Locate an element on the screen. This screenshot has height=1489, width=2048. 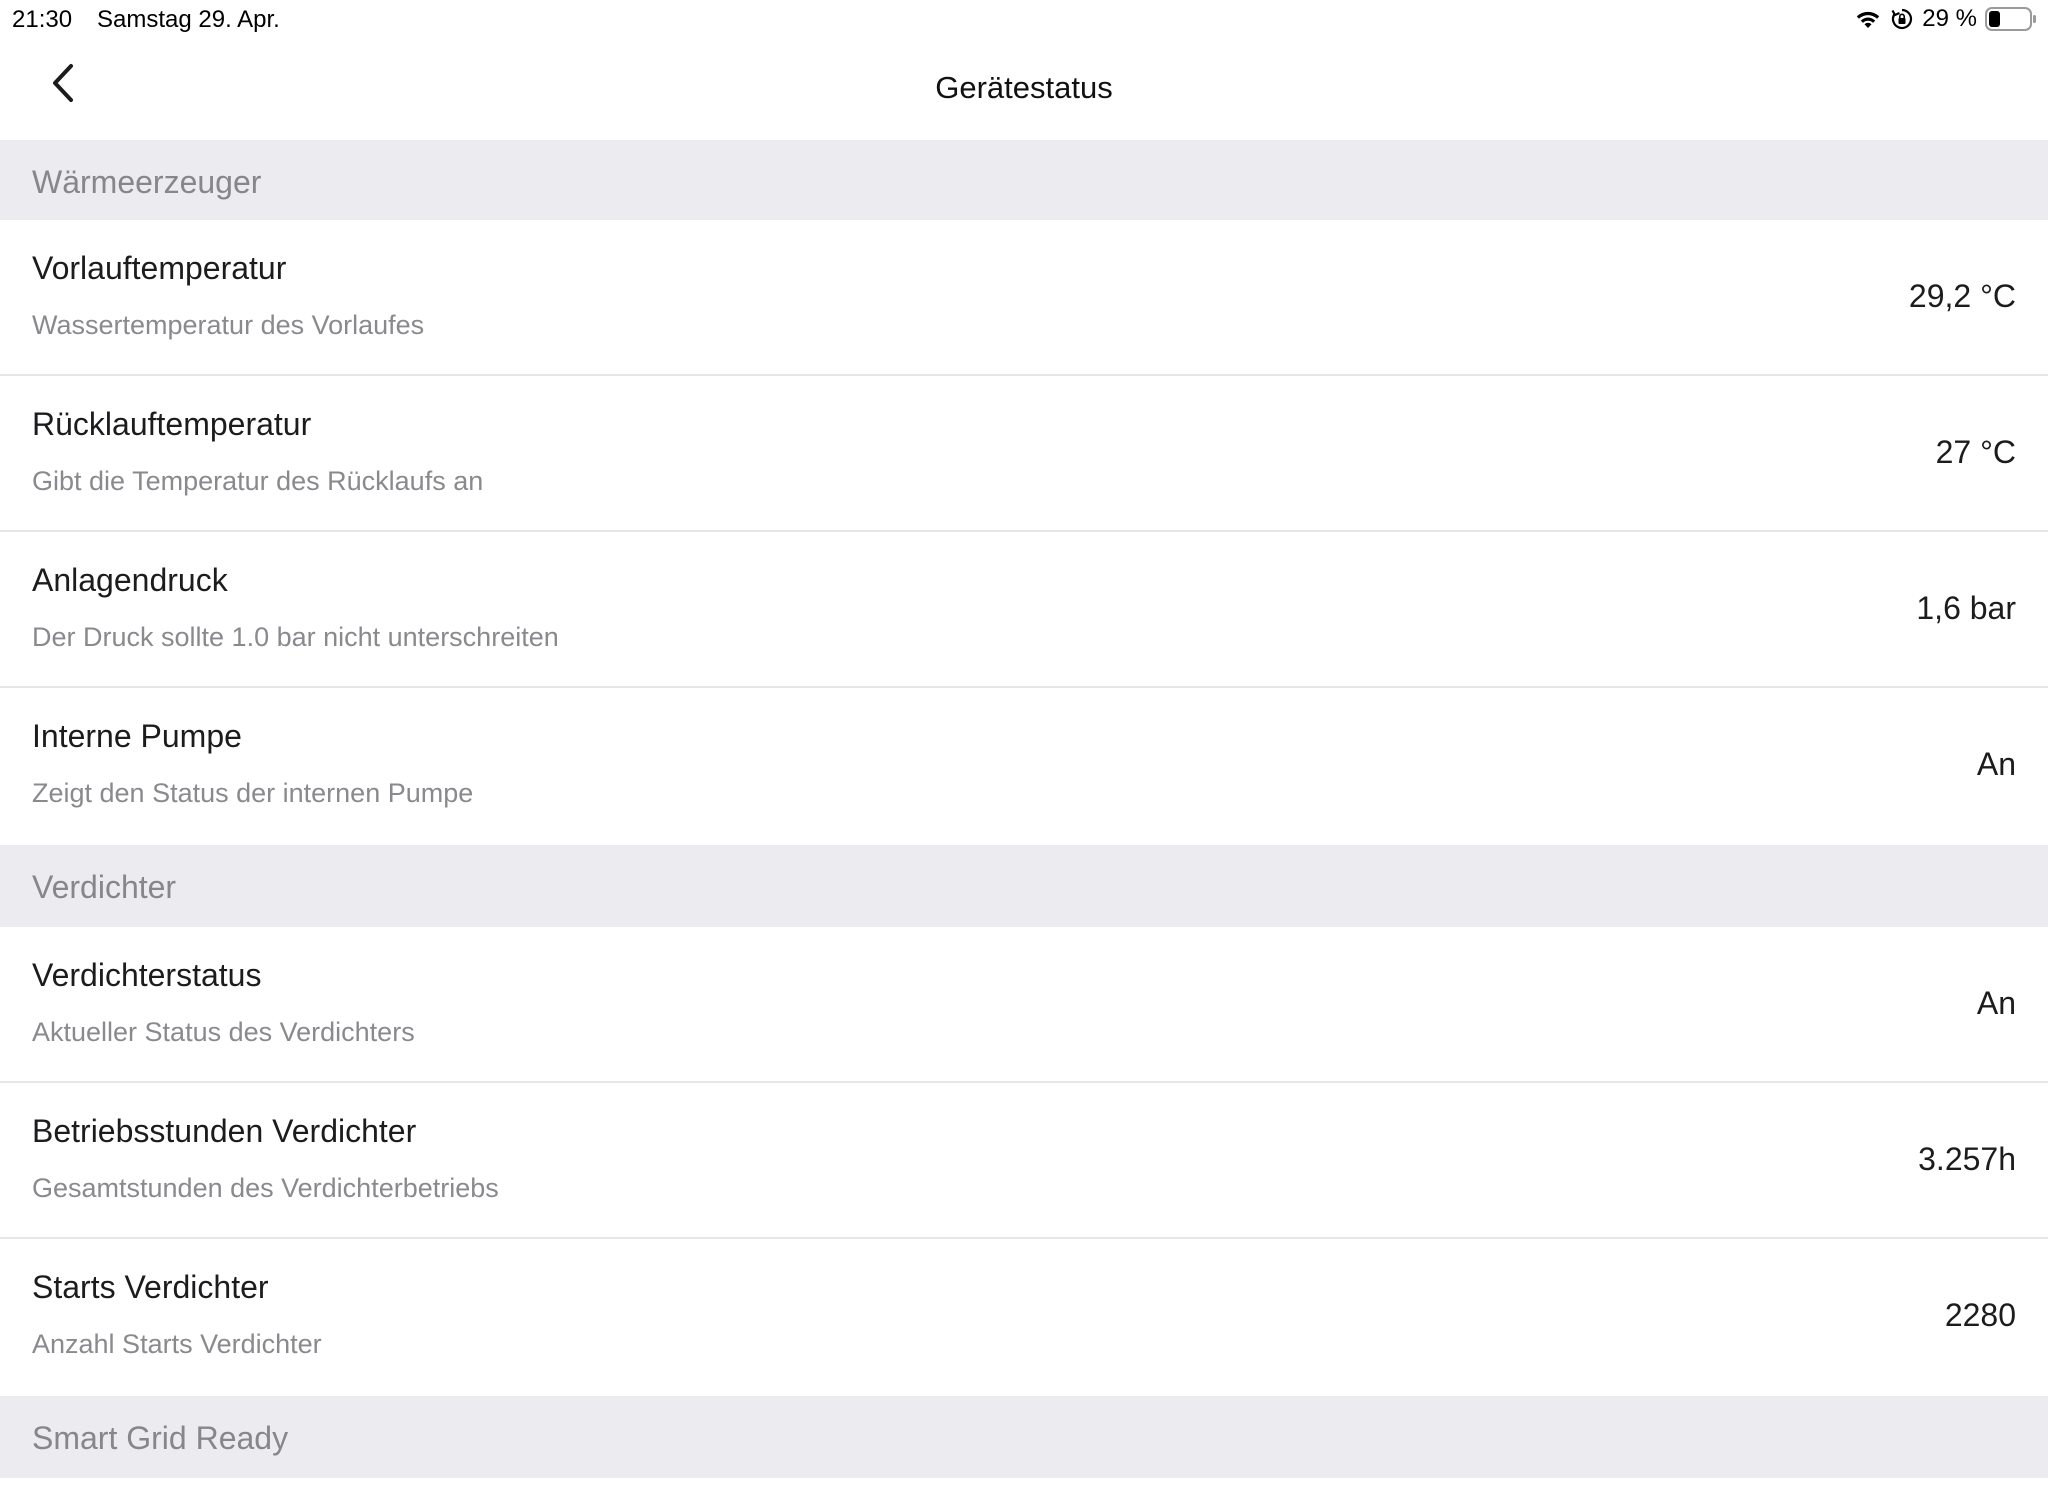
row-subtitle: Gesamtstunden des Verdichterbetriebs is located at coordinates (265, 1188).